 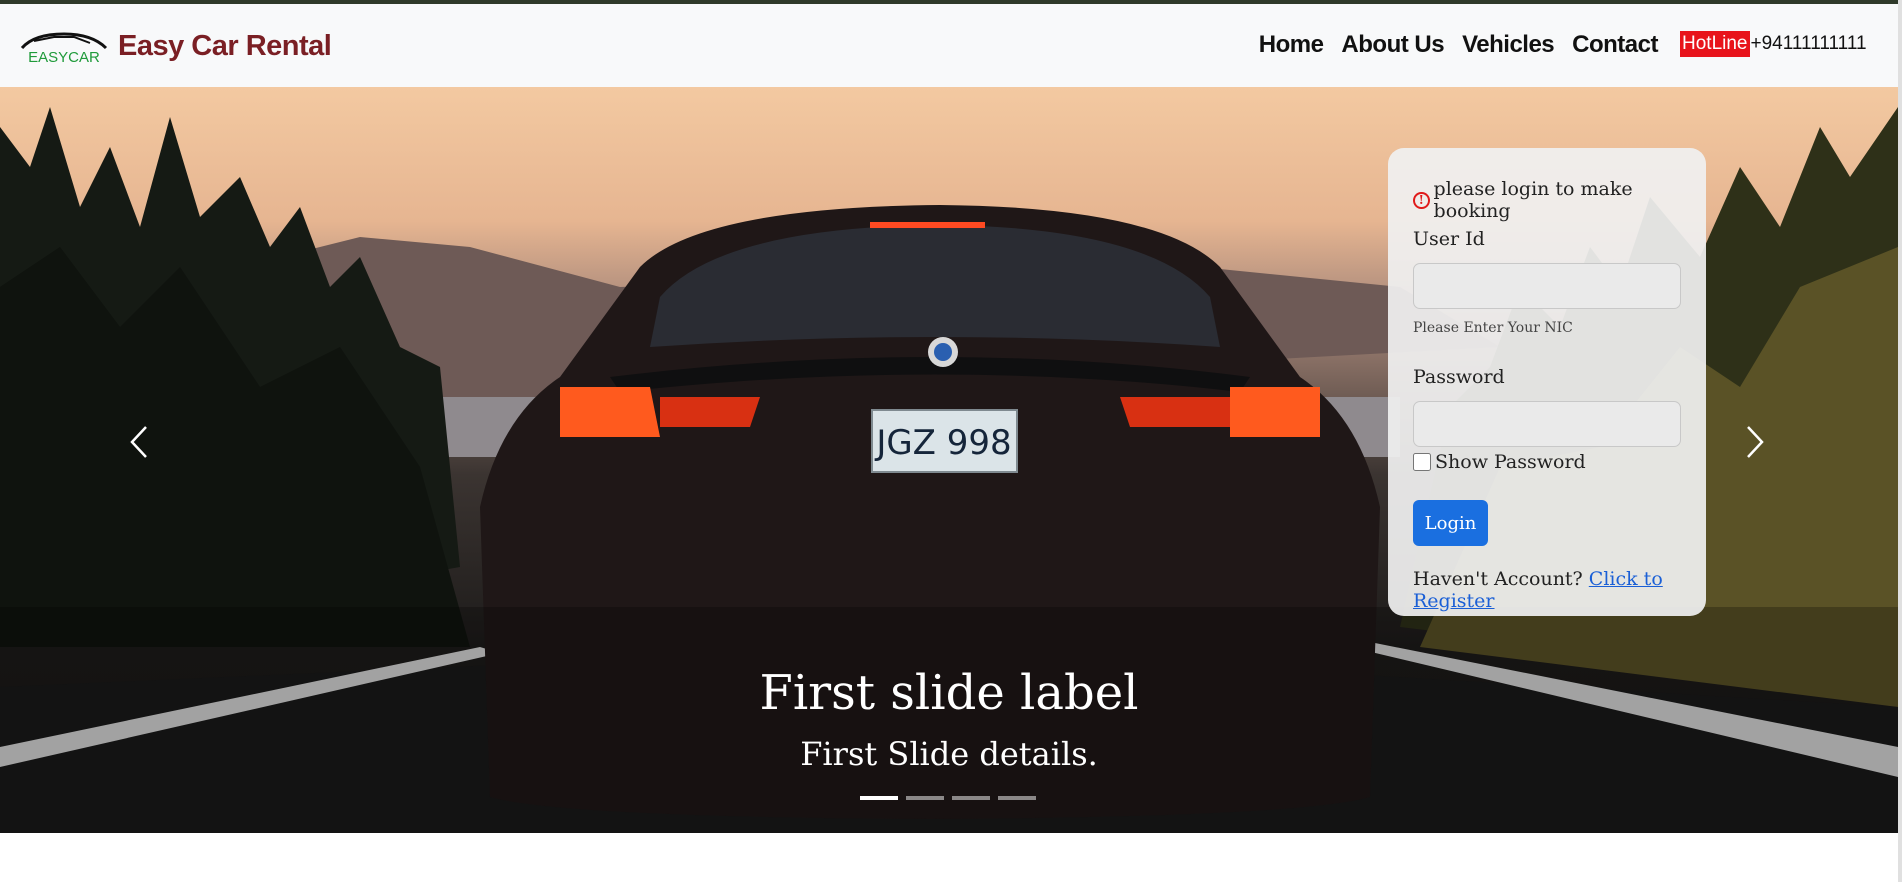 I want to click on alert-icon: !, so click(x=1421, y=200).